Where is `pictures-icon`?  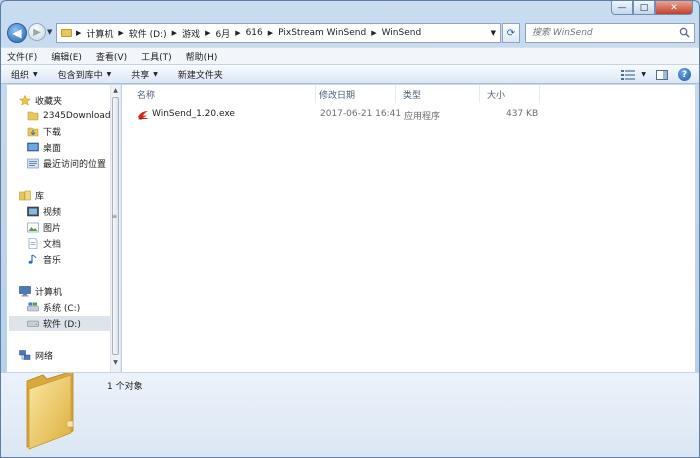
pictures-icon is located at coordinates (33, 227).